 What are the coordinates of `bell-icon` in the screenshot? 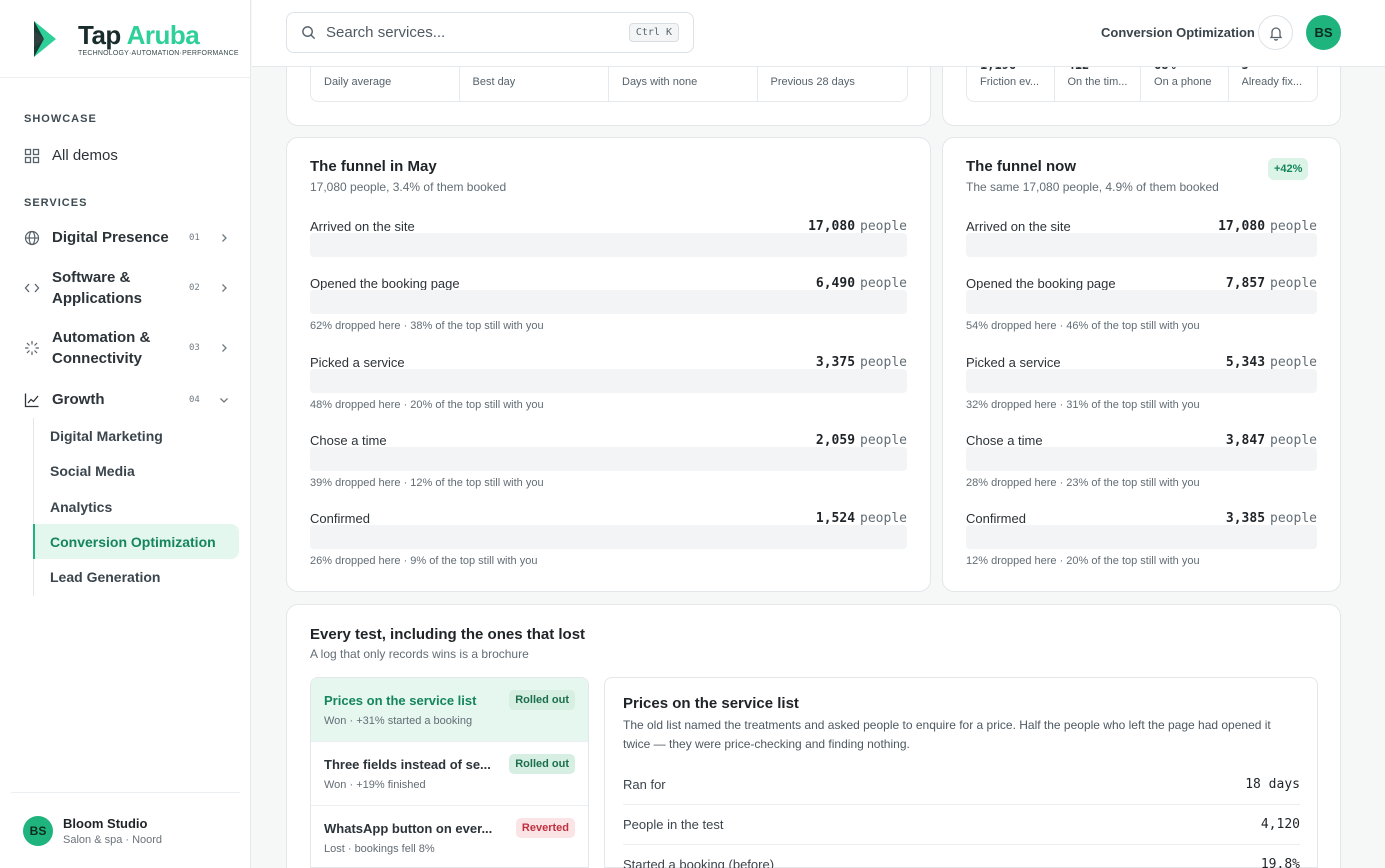 It's located at (1275, 33).